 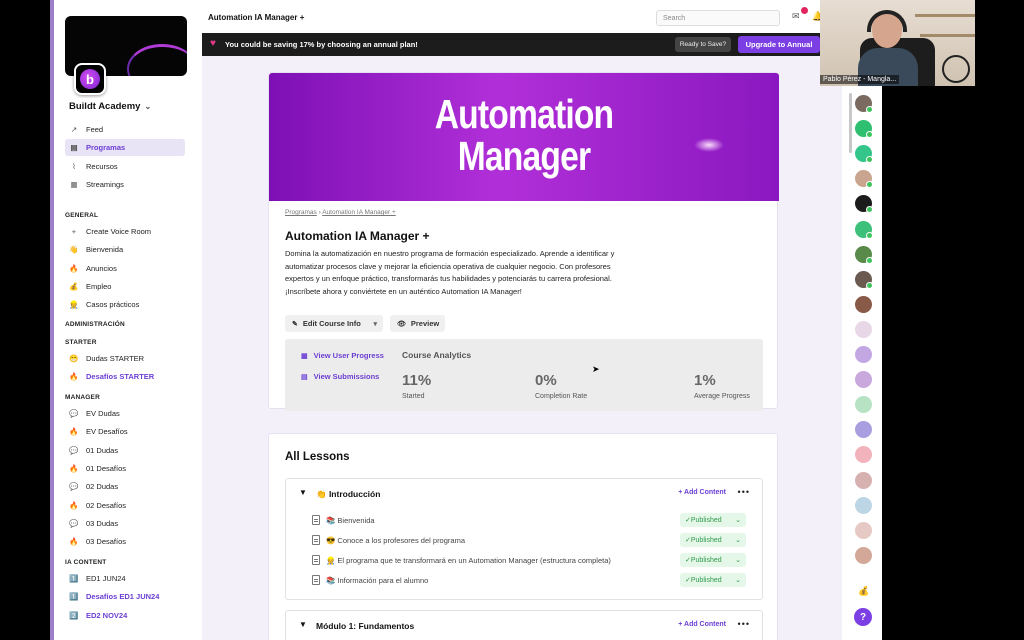 What do you see at coordinates (90, 79) in the screenshot?
I see `community-logo: b` at bounding box center [90, 79].